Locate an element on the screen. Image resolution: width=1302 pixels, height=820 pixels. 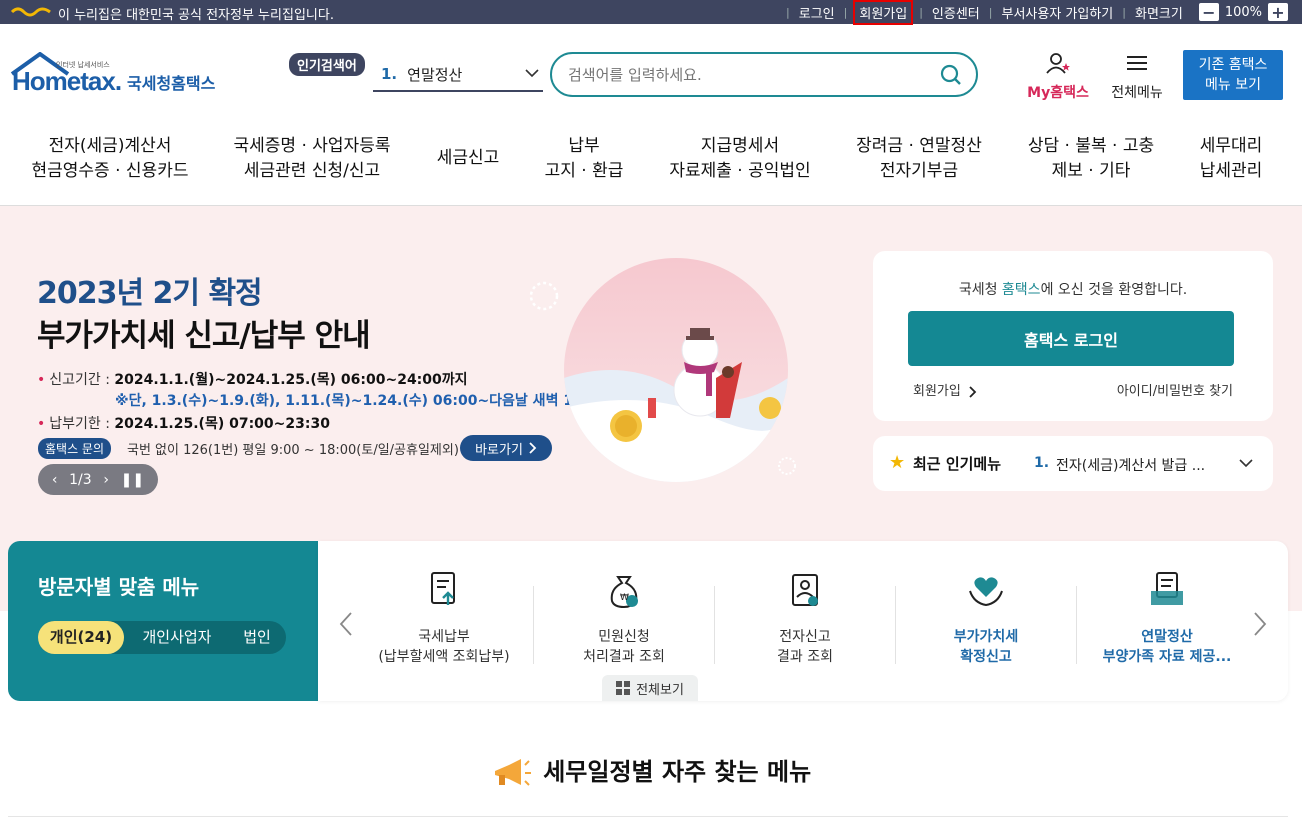
go-button-label: 바로가기 is located at coordinates (499, 450).